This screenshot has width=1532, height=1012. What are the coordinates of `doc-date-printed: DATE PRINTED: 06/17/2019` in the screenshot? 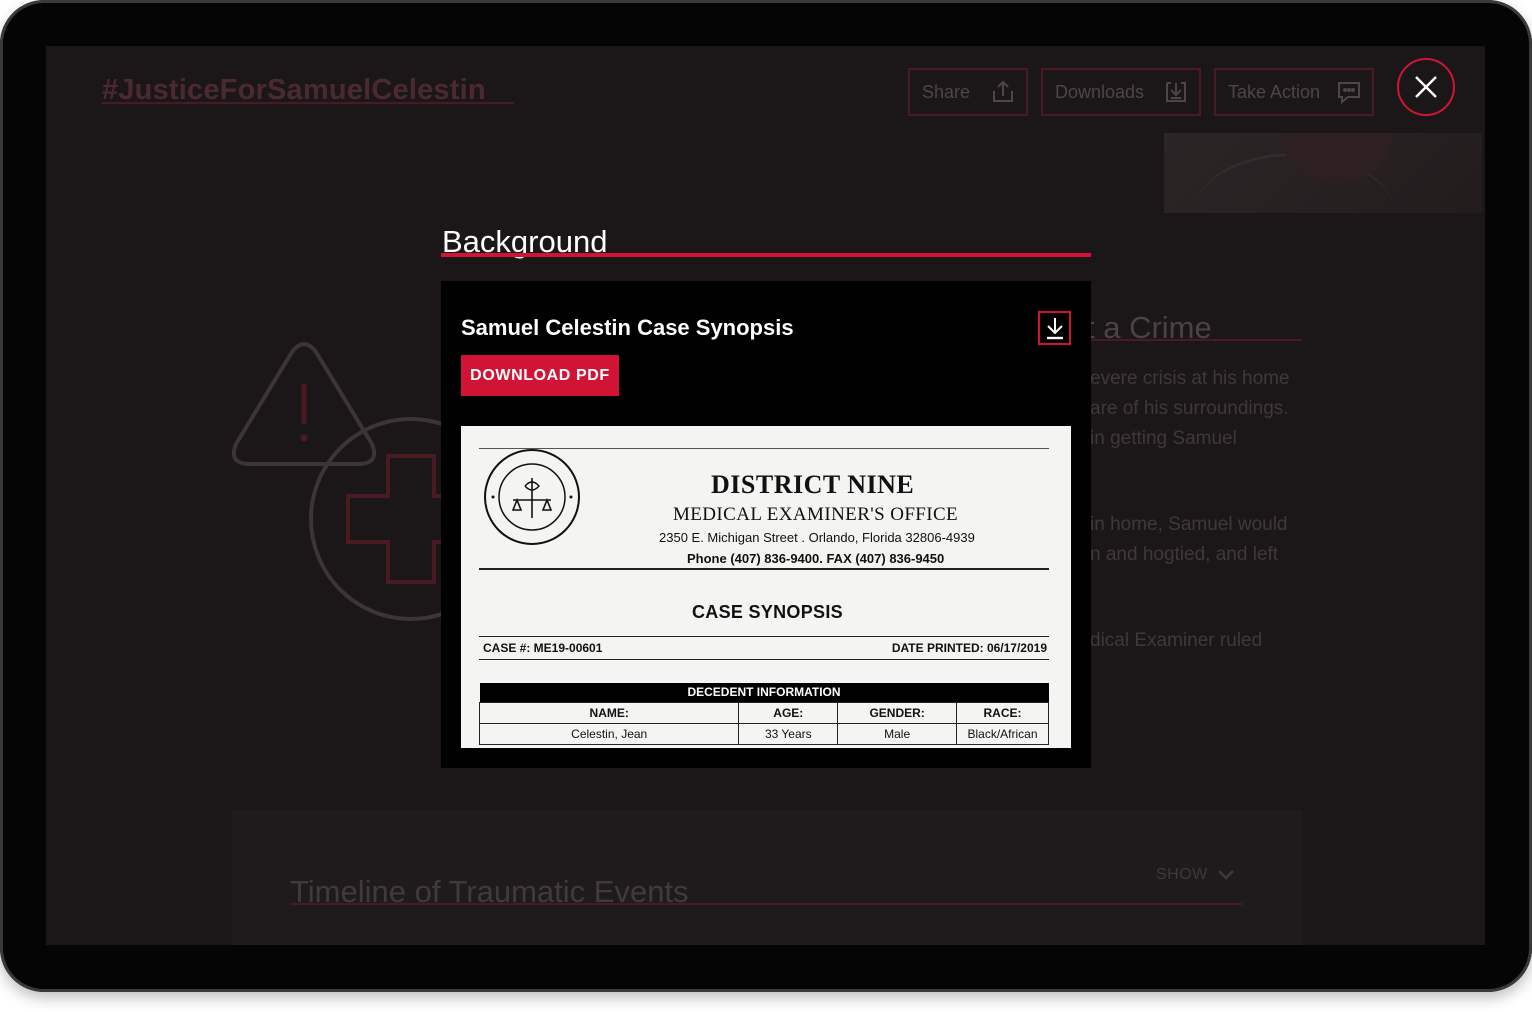 It's located at (969, 648).